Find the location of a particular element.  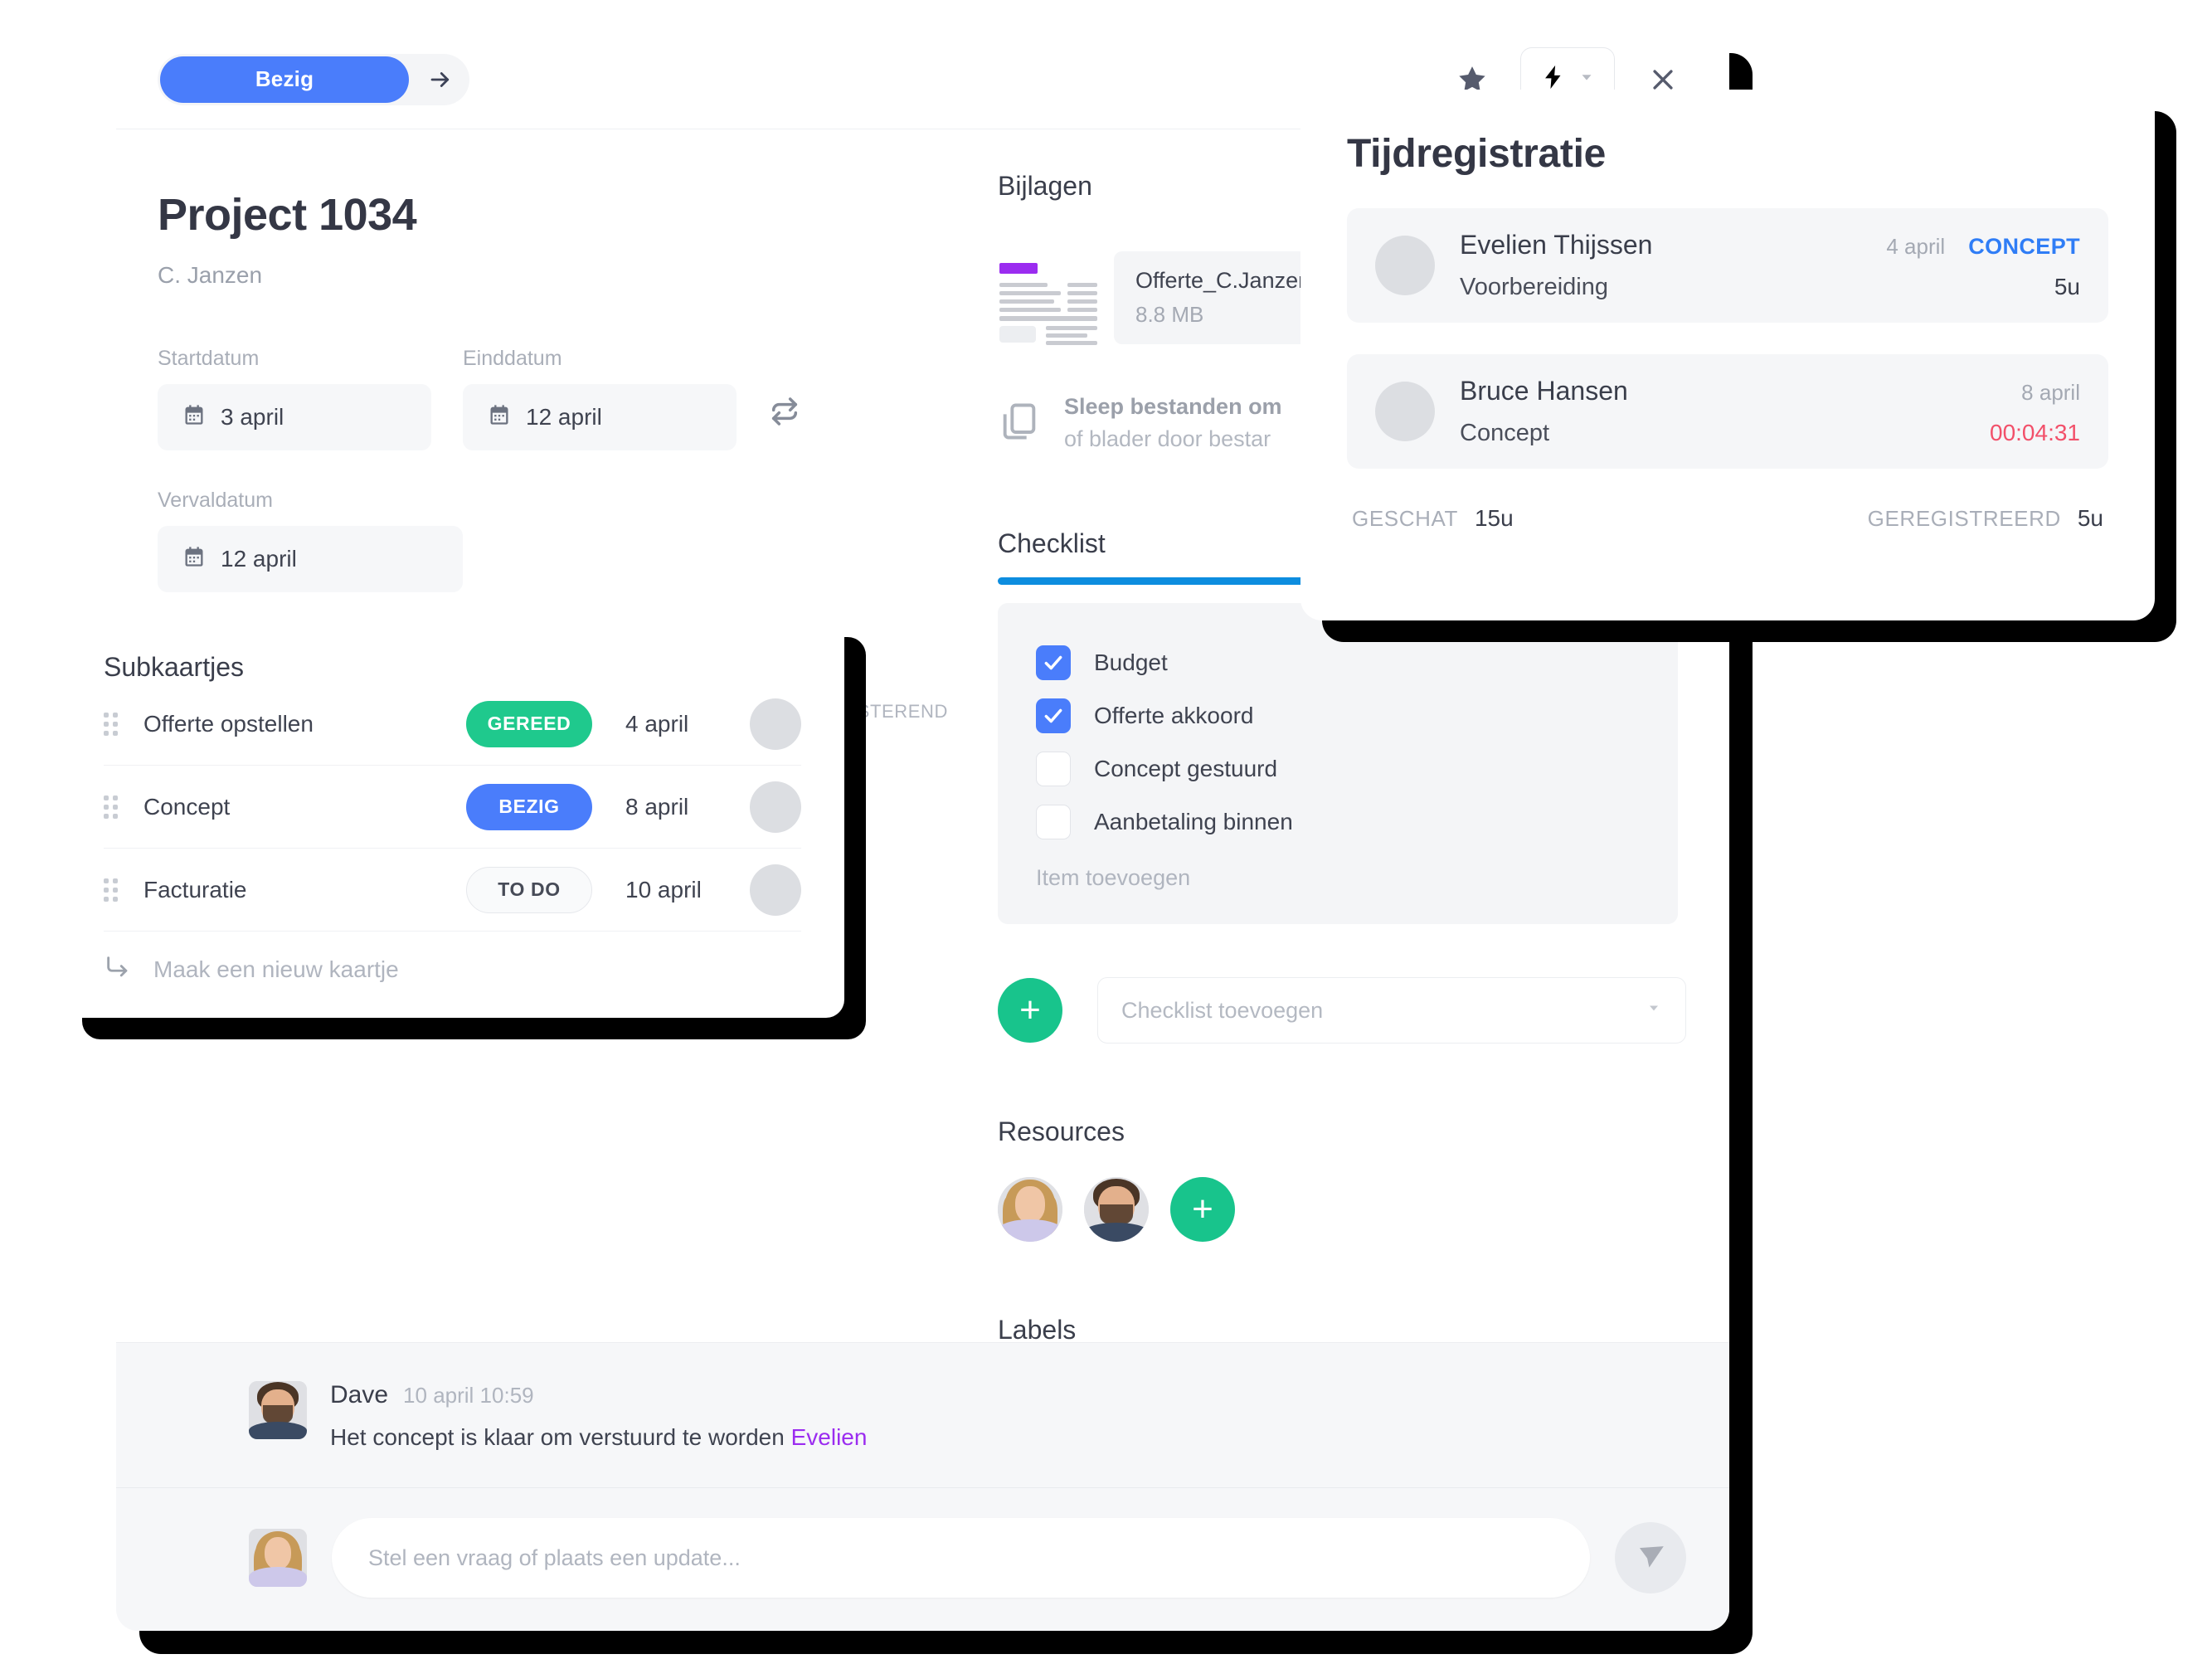

time-entry-top-right: 4 april CONCEPT is located at coordinates (1983, 247).